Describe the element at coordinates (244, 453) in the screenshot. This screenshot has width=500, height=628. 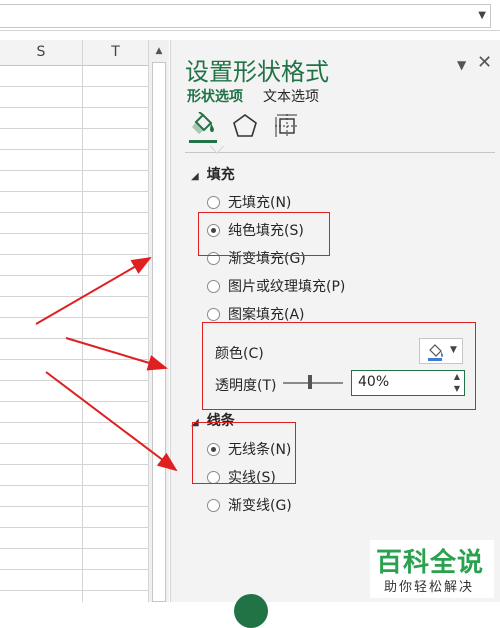
I see `annotation-box-line` at that location.